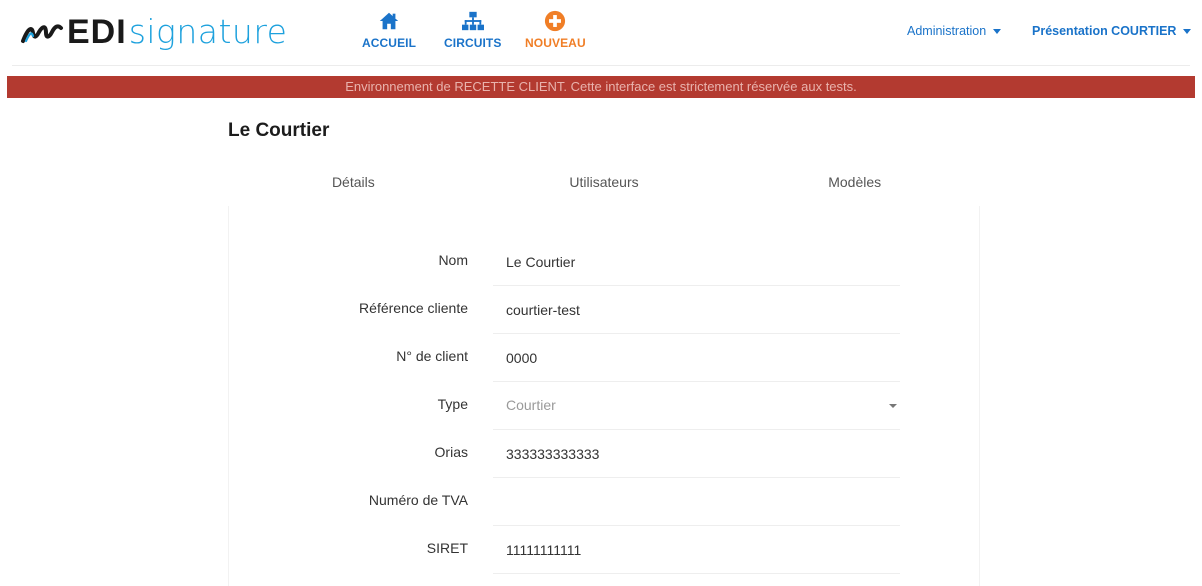  Describe the element at coordinates (1104, 31) in the screenshot. I see `user-menu-label: Présentation COURTIER` at that location.